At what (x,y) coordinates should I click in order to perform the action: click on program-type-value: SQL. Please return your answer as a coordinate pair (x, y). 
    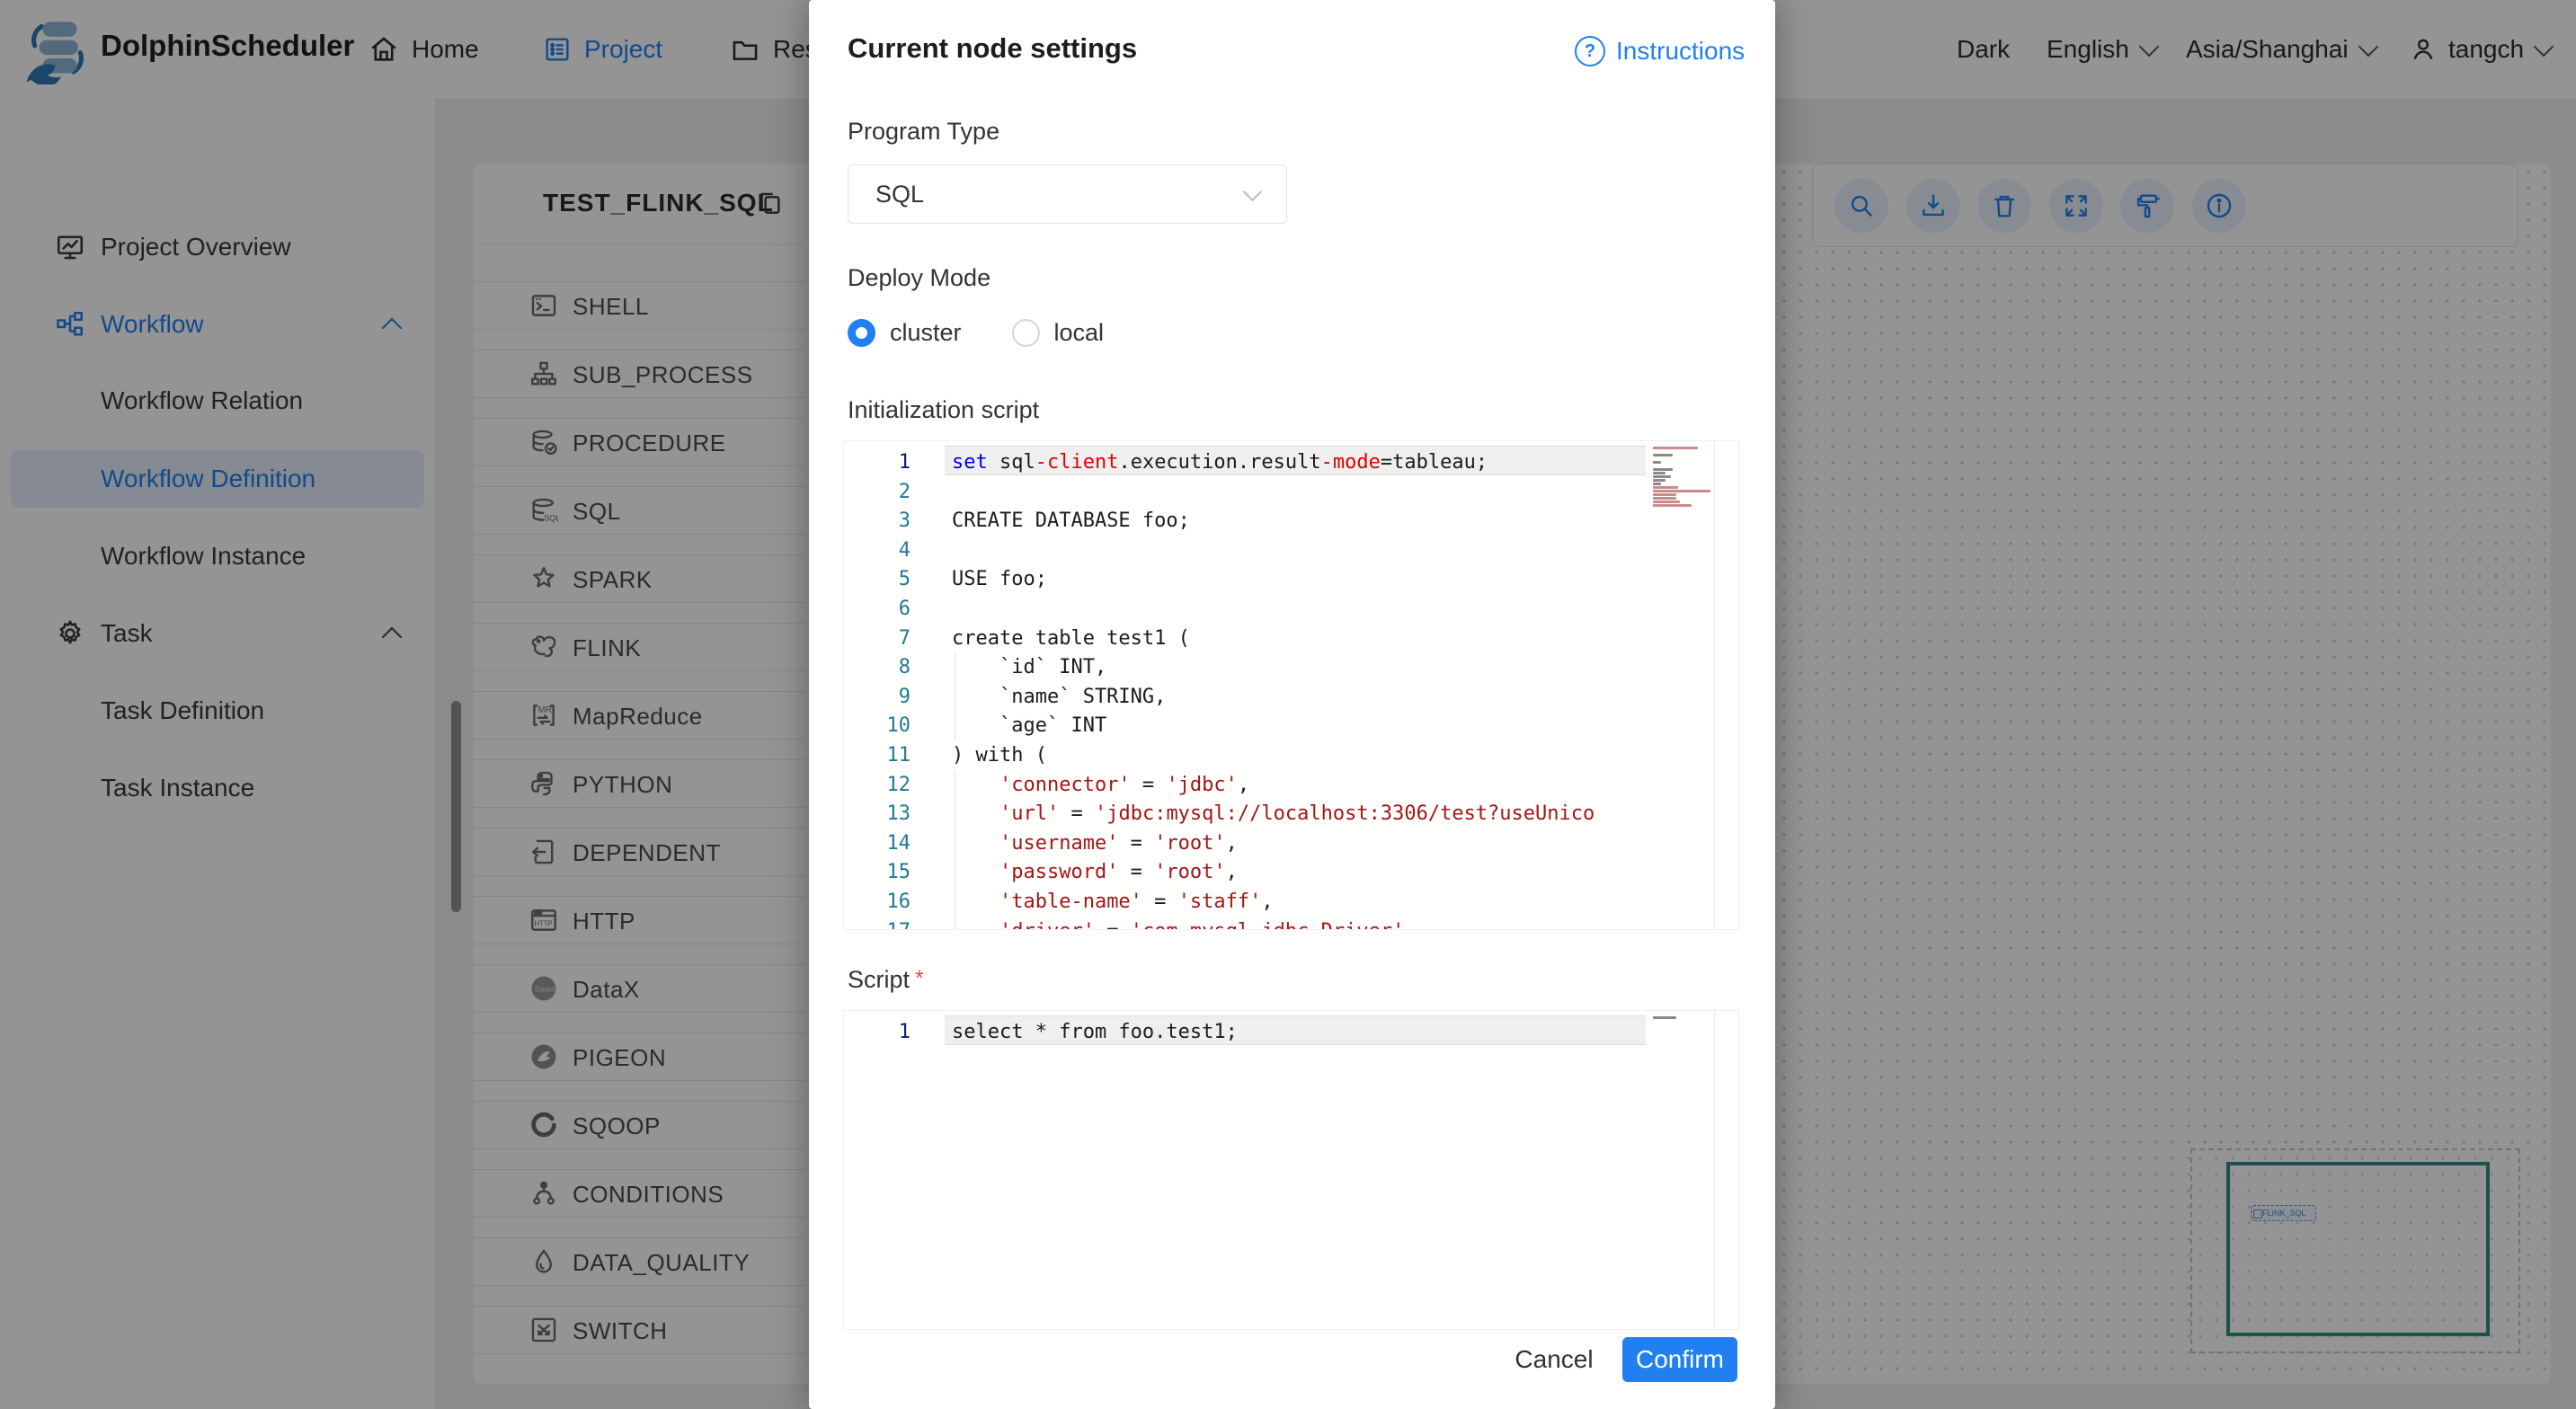
    Looking at the image, I should click on (900, 195).